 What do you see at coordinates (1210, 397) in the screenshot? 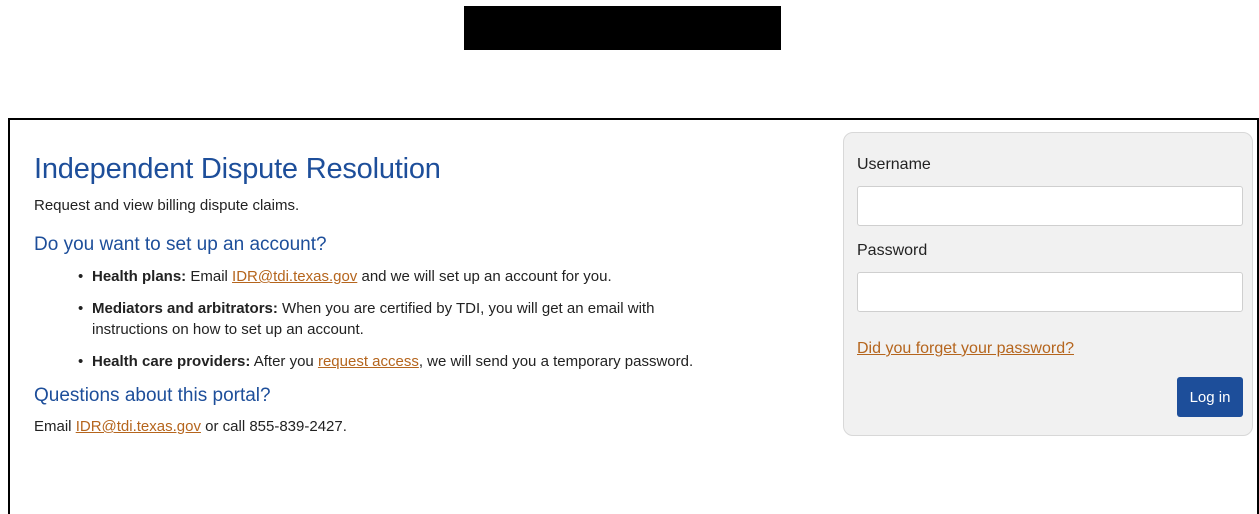
I see `login-button: Log in` at bounding box center [1210, 397].